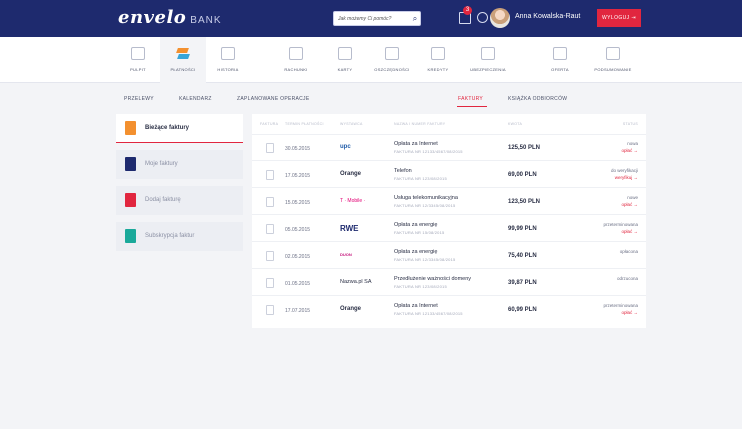  What do you see at coordinates (351, 124) in the screenshot?
I see `column-header: WYSTAWCA` at bounding box center [351, 124].